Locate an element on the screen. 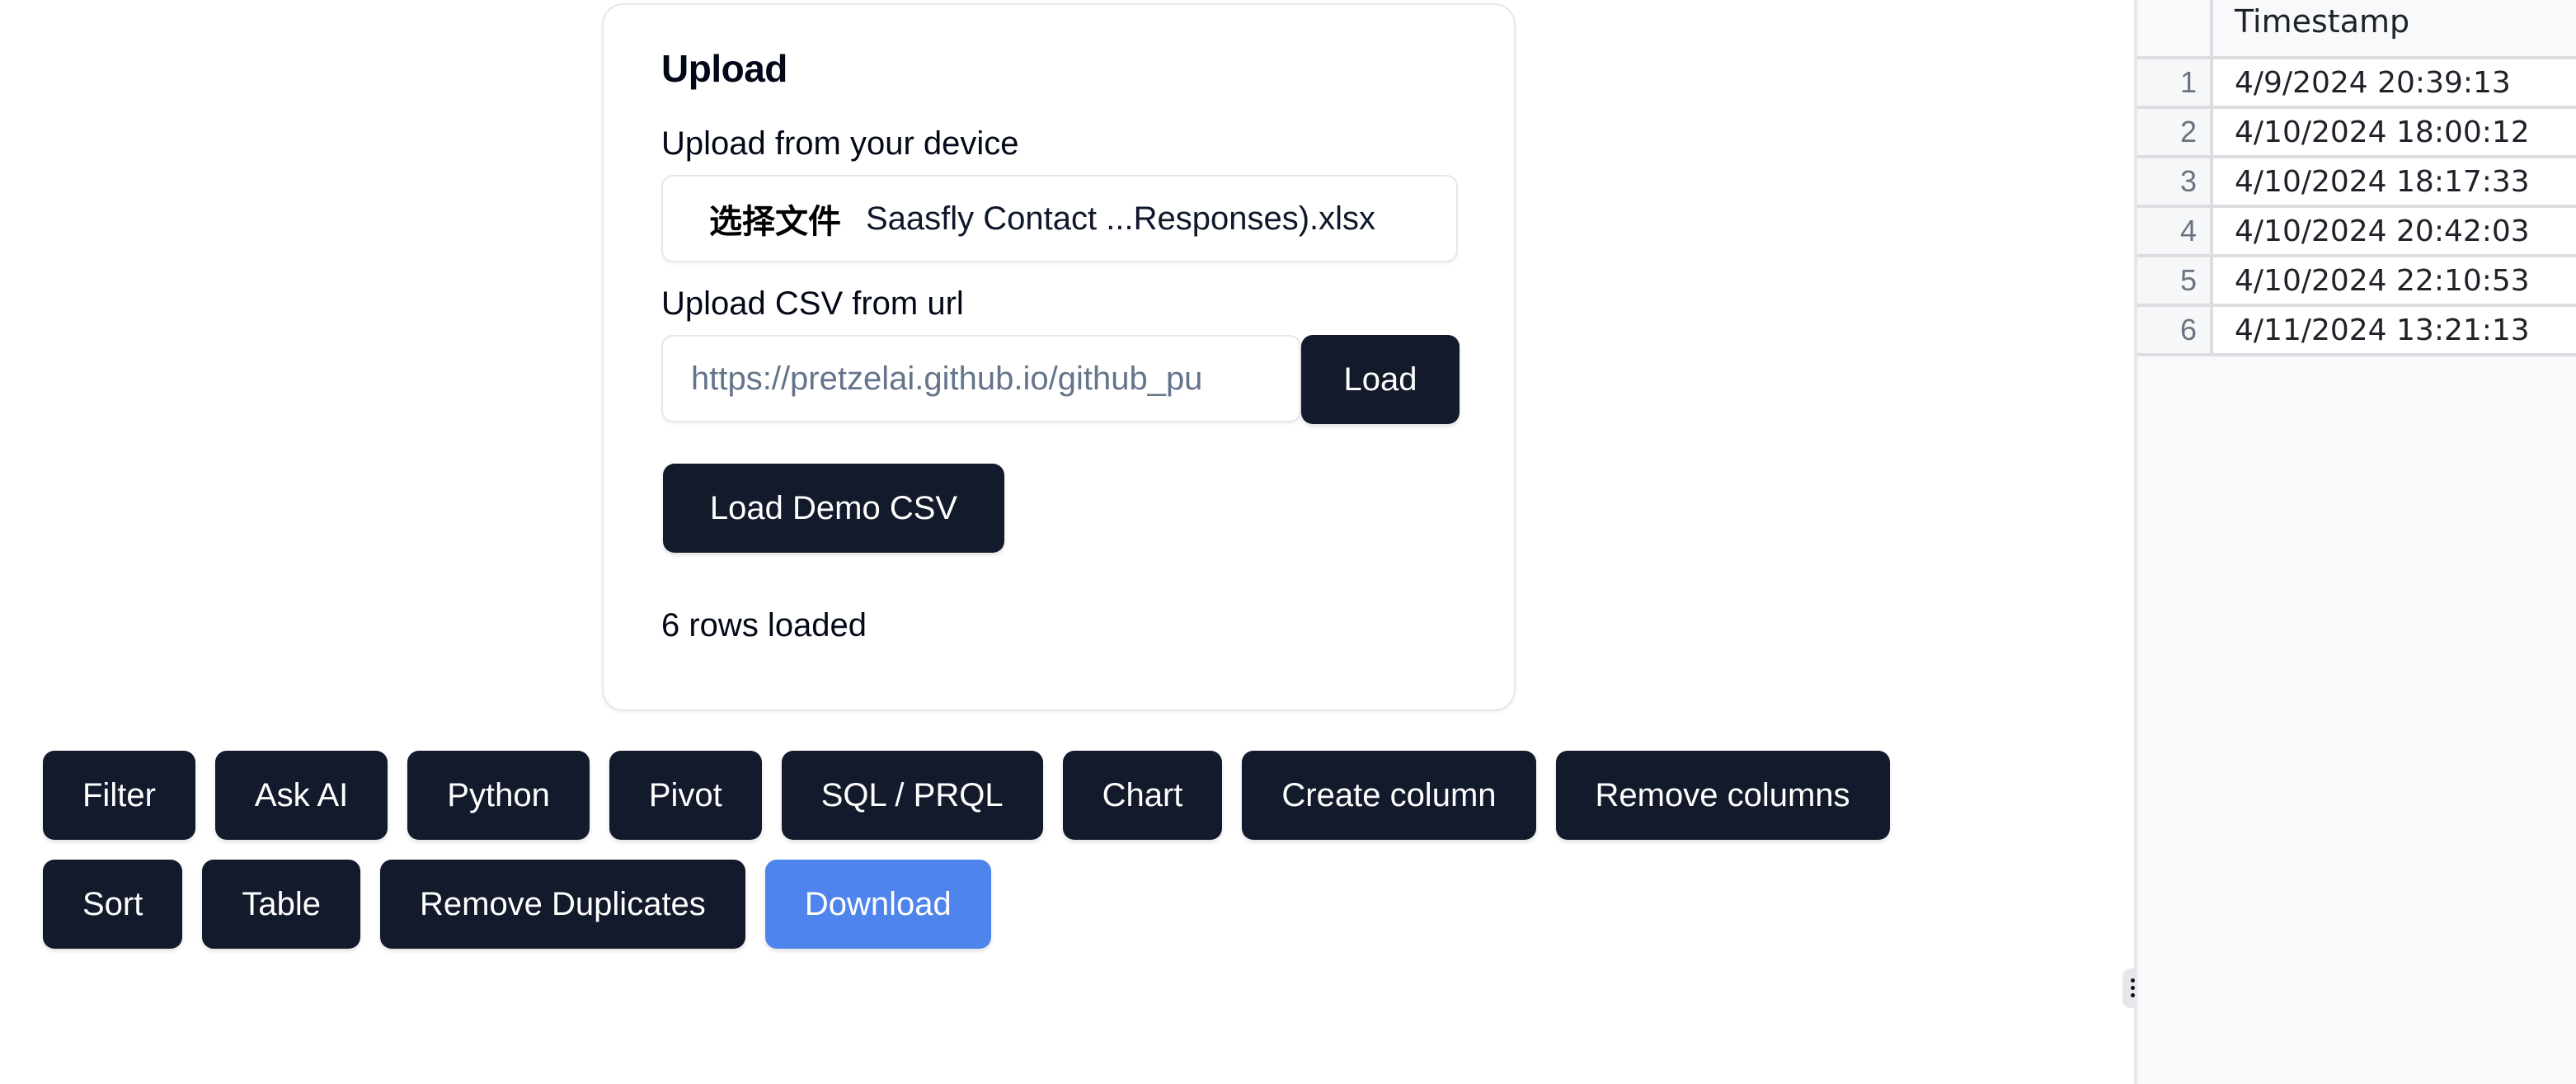 Image resolution: width=2576 pixels, height=1084 pixels. choose-file-button: 选择文件 is located at coordinates (775, 219).